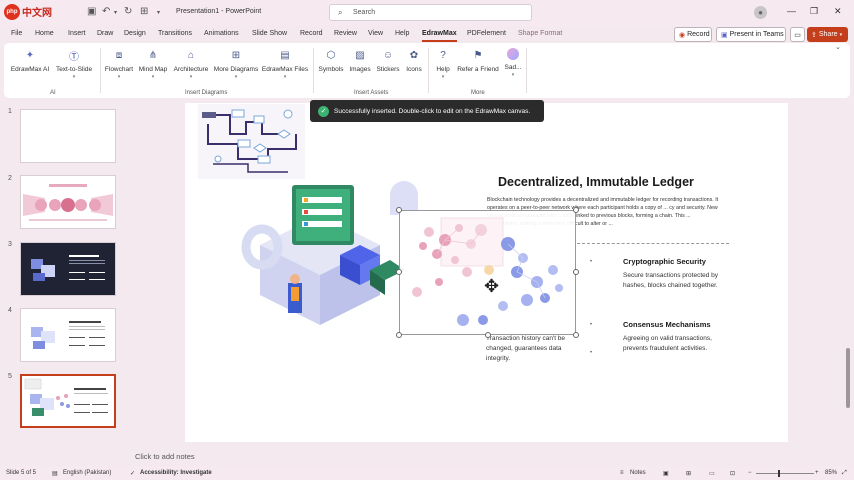  What do you see at coordinates (638, 473) in the screenshot?
I see `notes-toggle: Notes` at bounding box center [638, 473].